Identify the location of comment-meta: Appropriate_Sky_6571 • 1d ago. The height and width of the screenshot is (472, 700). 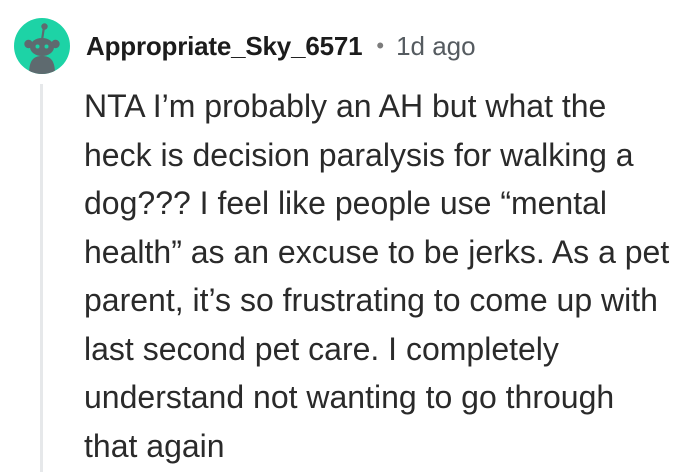
(281, 46).